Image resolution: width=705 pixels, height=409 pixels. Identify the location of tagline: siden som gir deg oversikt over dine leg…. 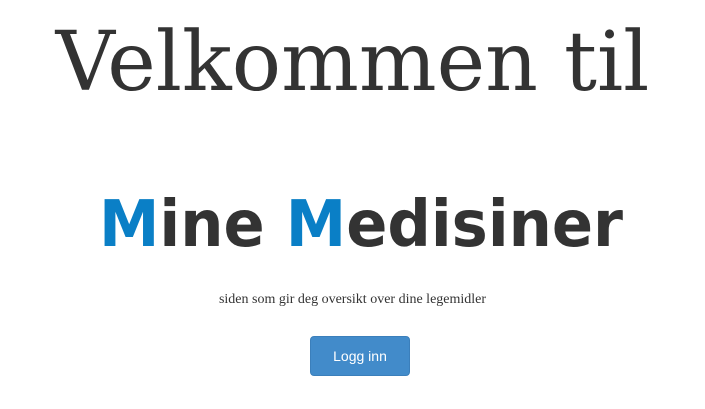
(352, 299).